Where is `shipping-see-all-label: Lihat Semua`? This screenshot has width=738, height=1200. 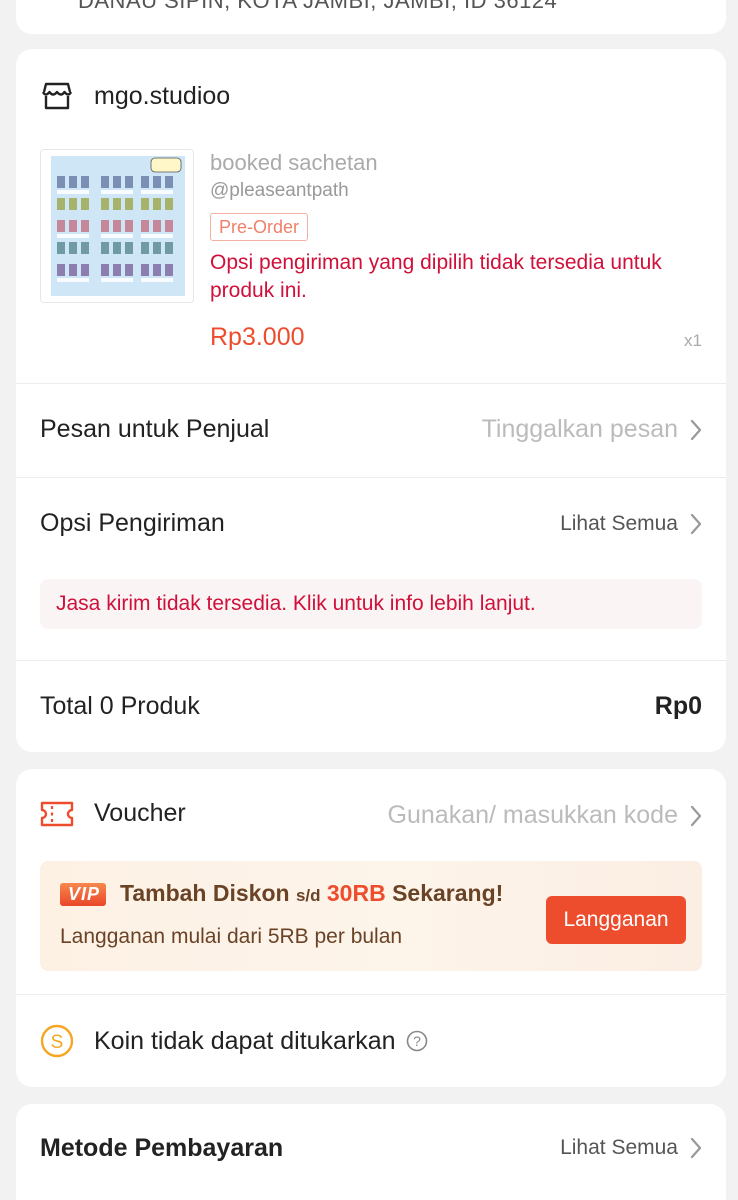
shipping-see-all-label: Lihat Semua is located at coordinates (619, 523).